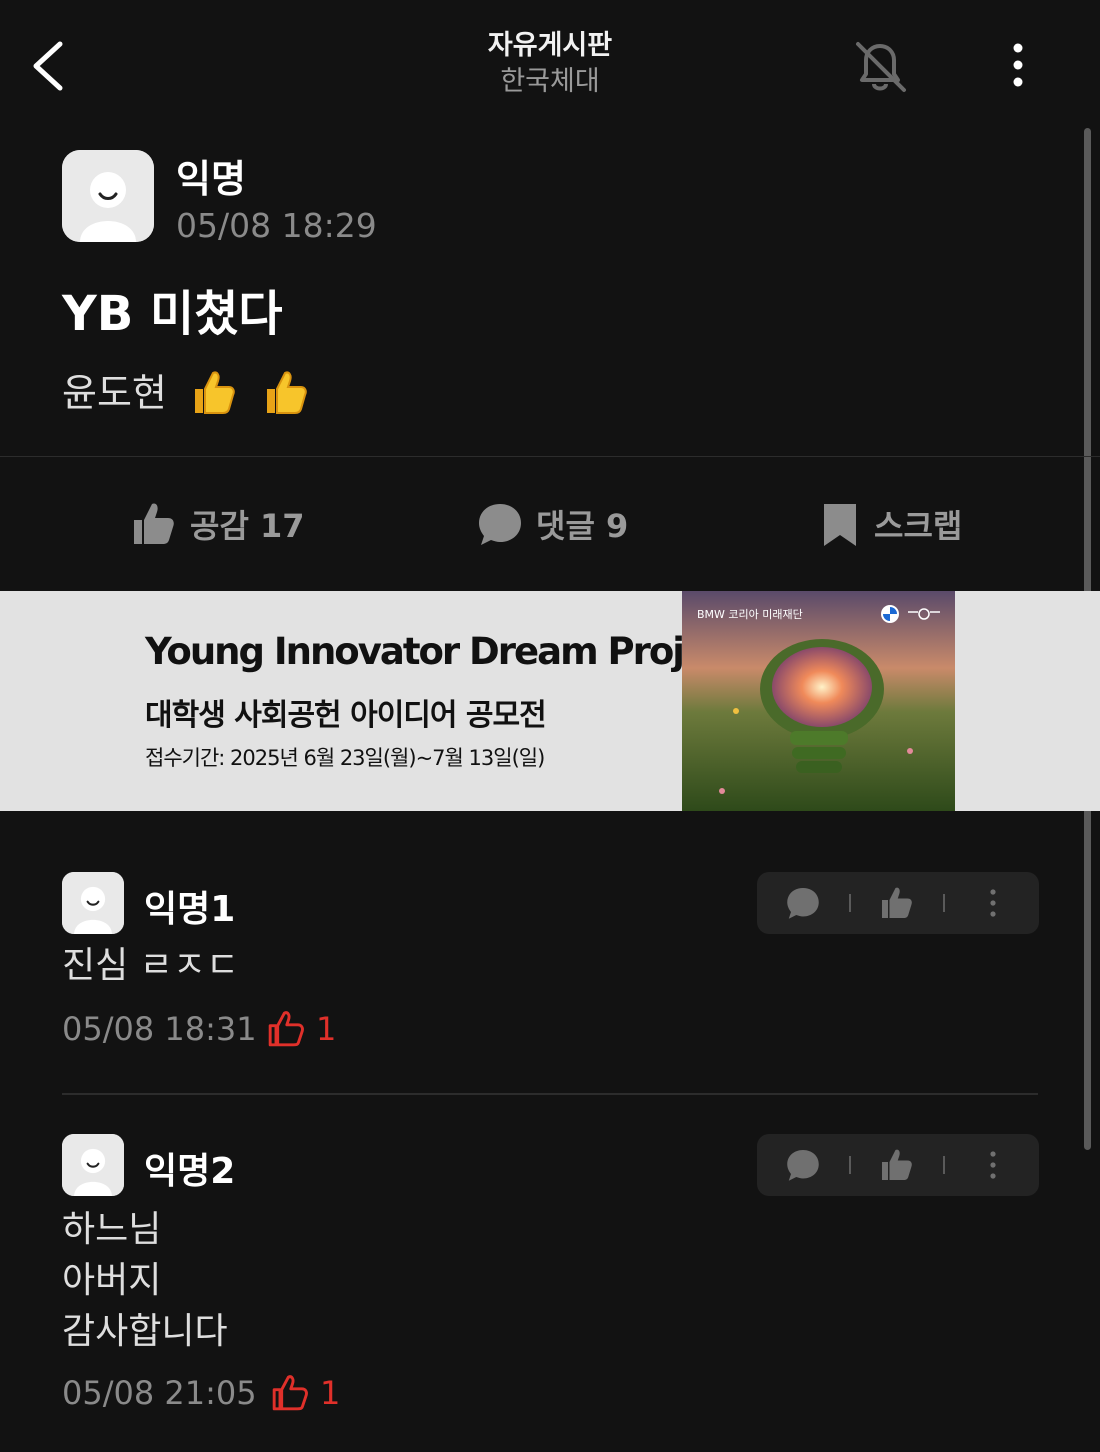  I want to click on comment-author: 익명1, so click(190, 909).